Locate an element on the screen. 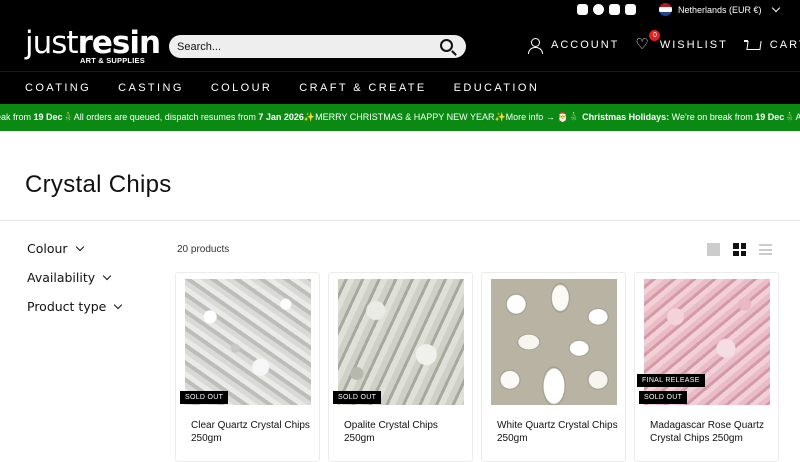 The width and height of the screenshot is (800, 462). facebook-icon is located at coordinates (598, 9).